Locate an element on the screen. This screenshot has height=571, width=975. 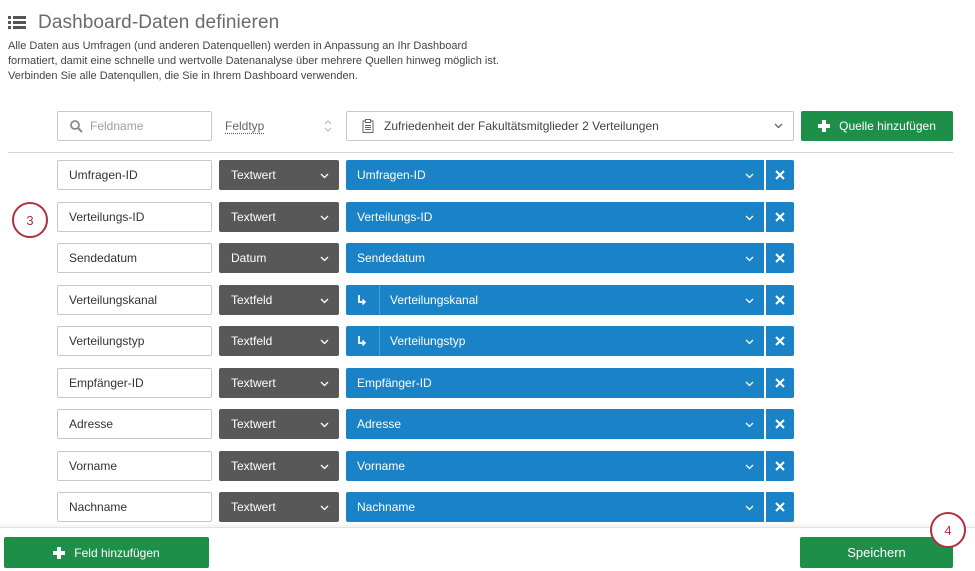
field-mapping-select: Verteilungstyp is located at coordinates (555, 341).